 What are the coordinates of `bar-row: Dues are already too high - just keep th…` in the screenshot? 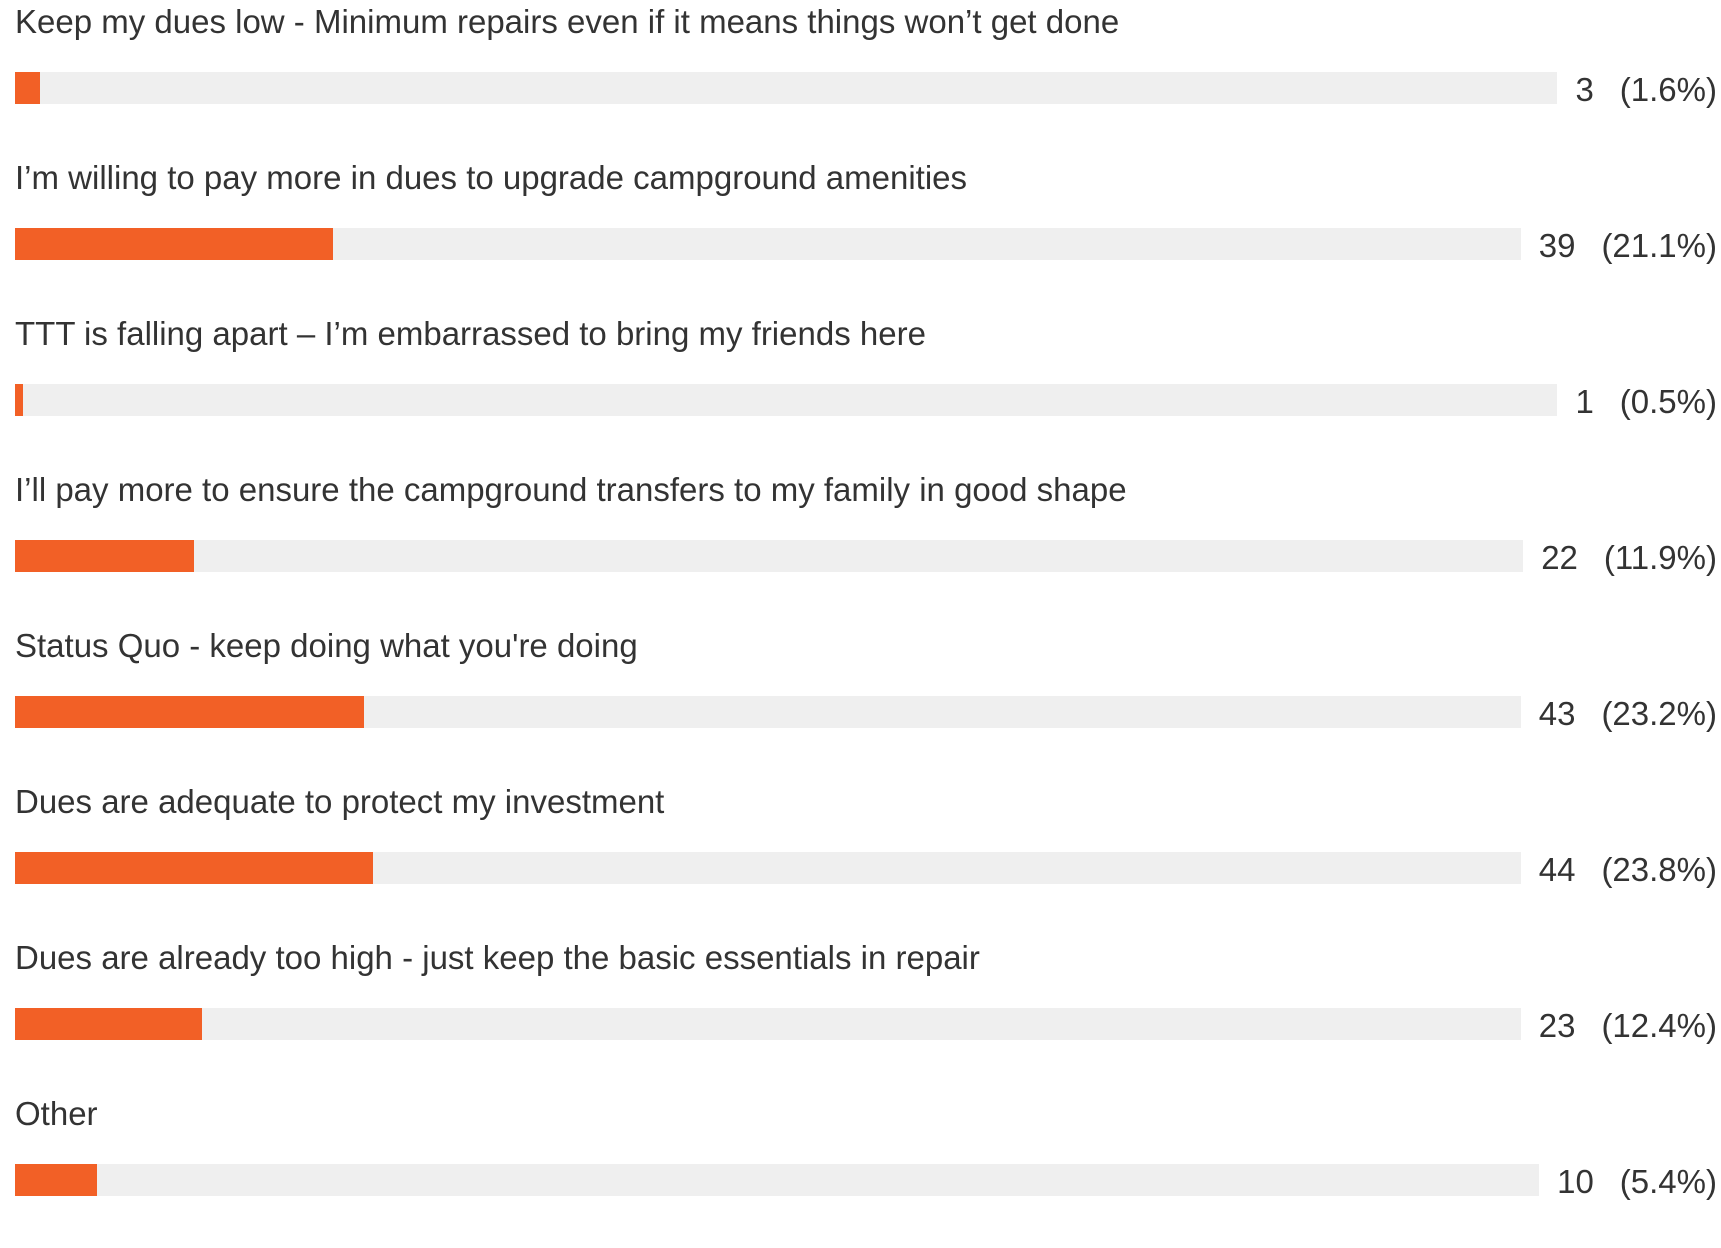 It's located at (860, 1014).